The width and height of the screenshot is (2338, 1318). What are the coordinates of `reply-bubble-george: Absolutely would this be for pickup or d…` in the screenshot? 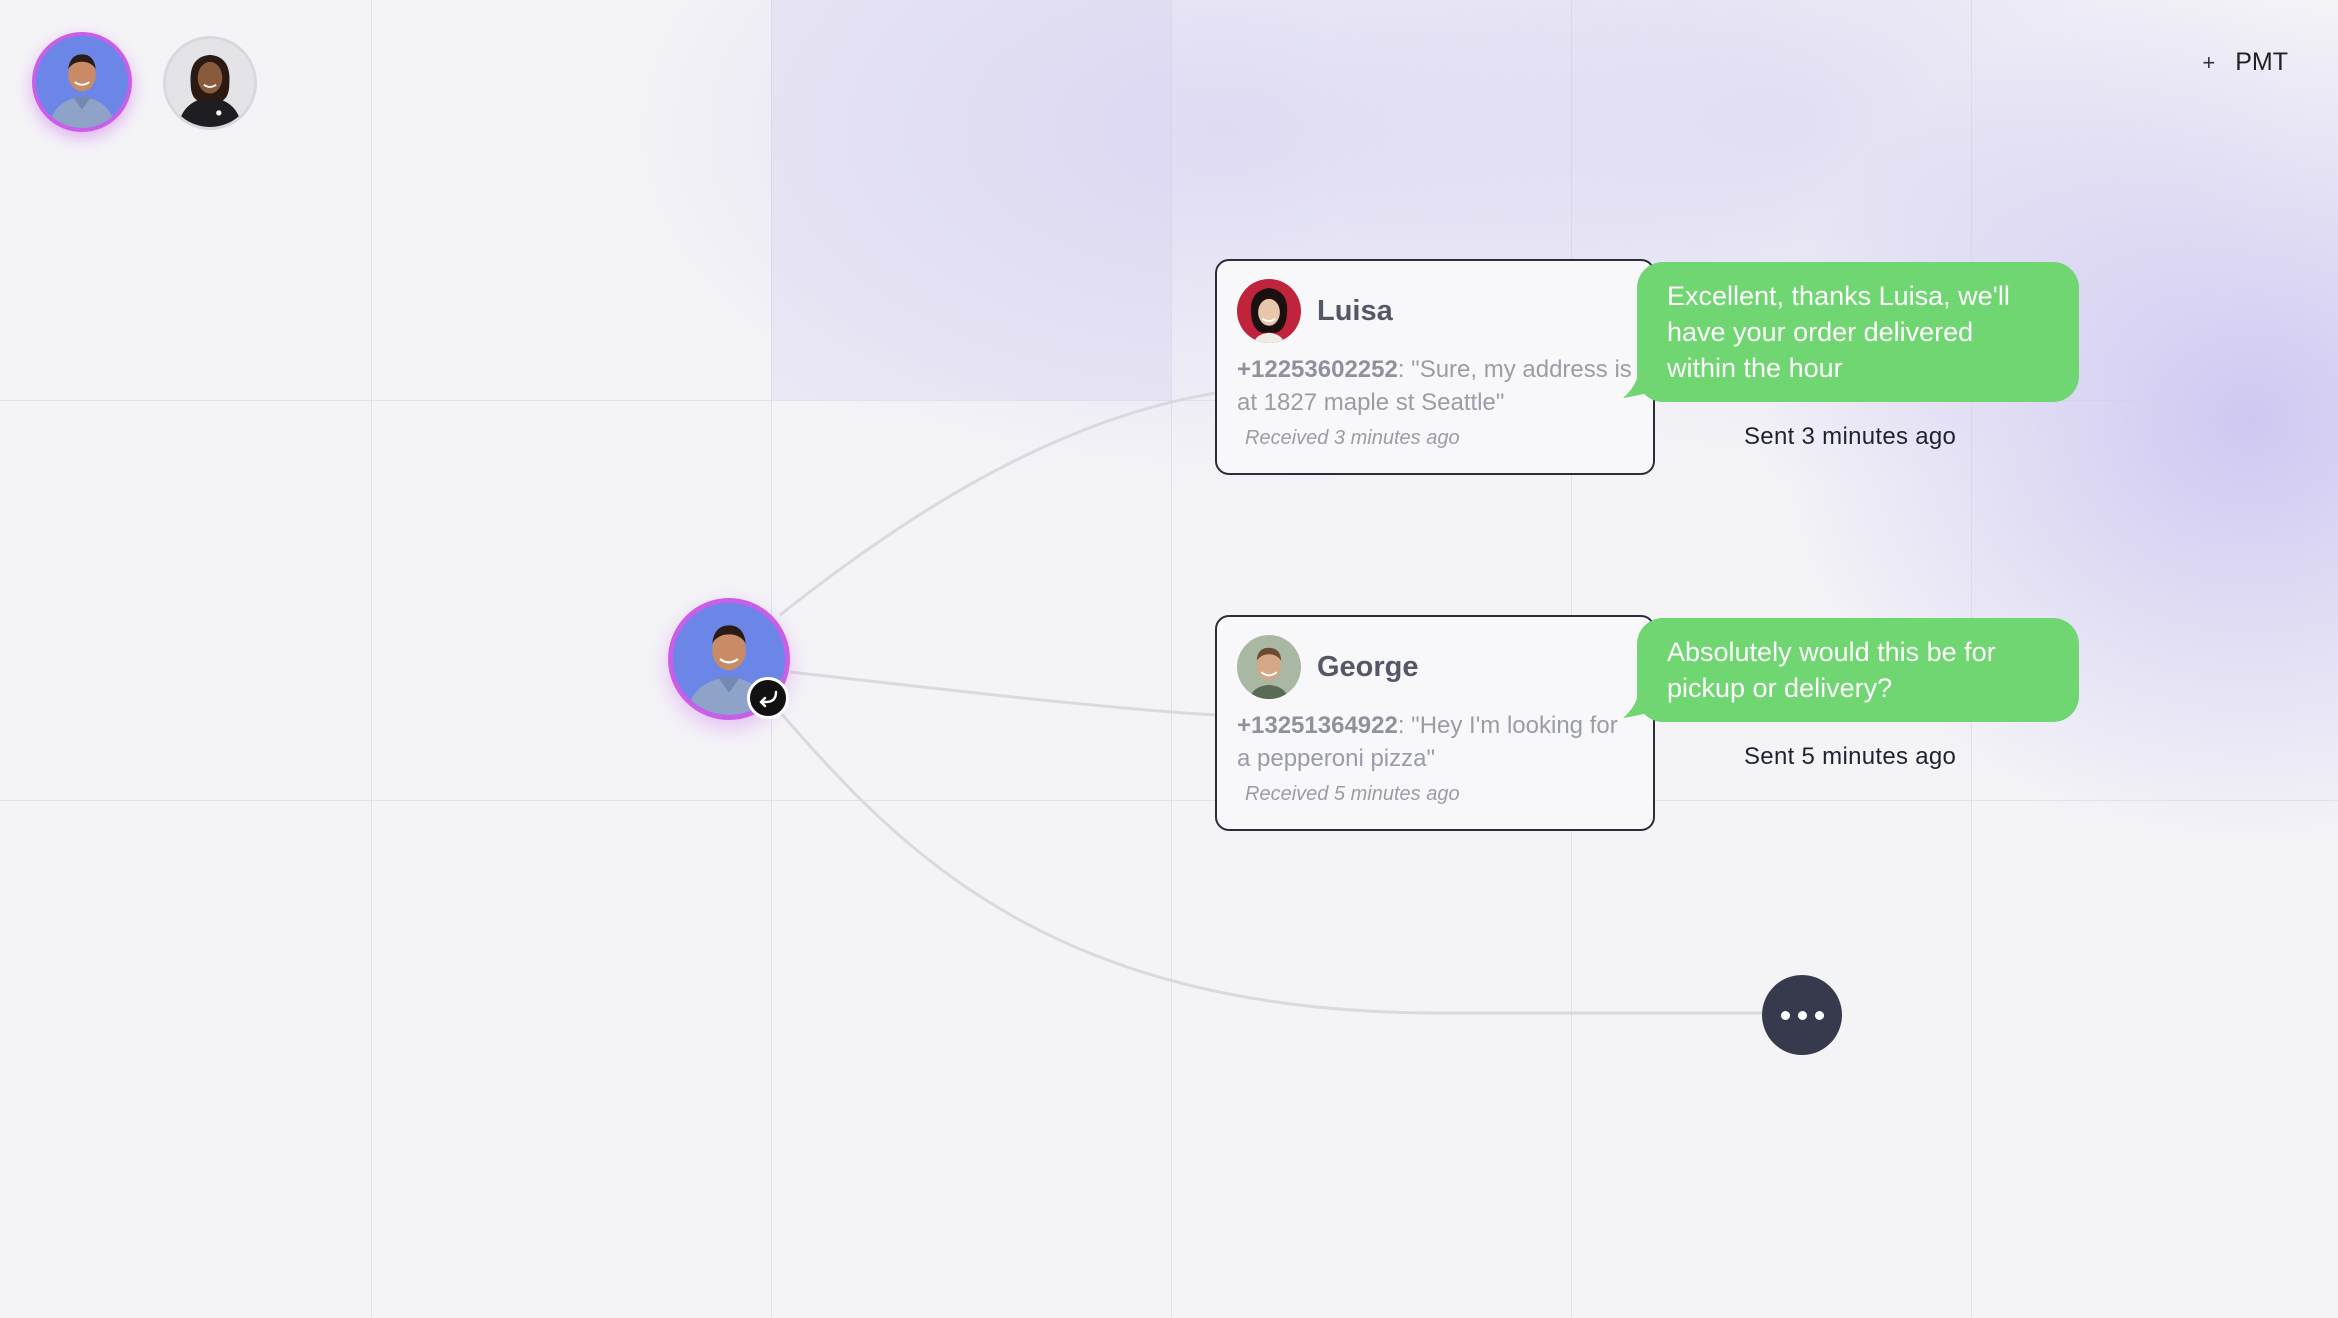 It's located at (1851, 670).